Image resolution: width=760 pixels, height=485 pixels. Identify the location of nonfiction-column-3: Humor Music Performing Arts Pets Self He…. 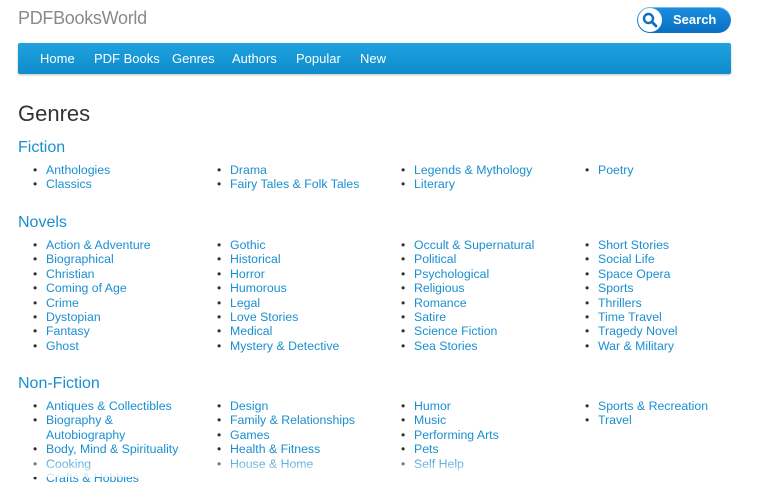
(442, 435).